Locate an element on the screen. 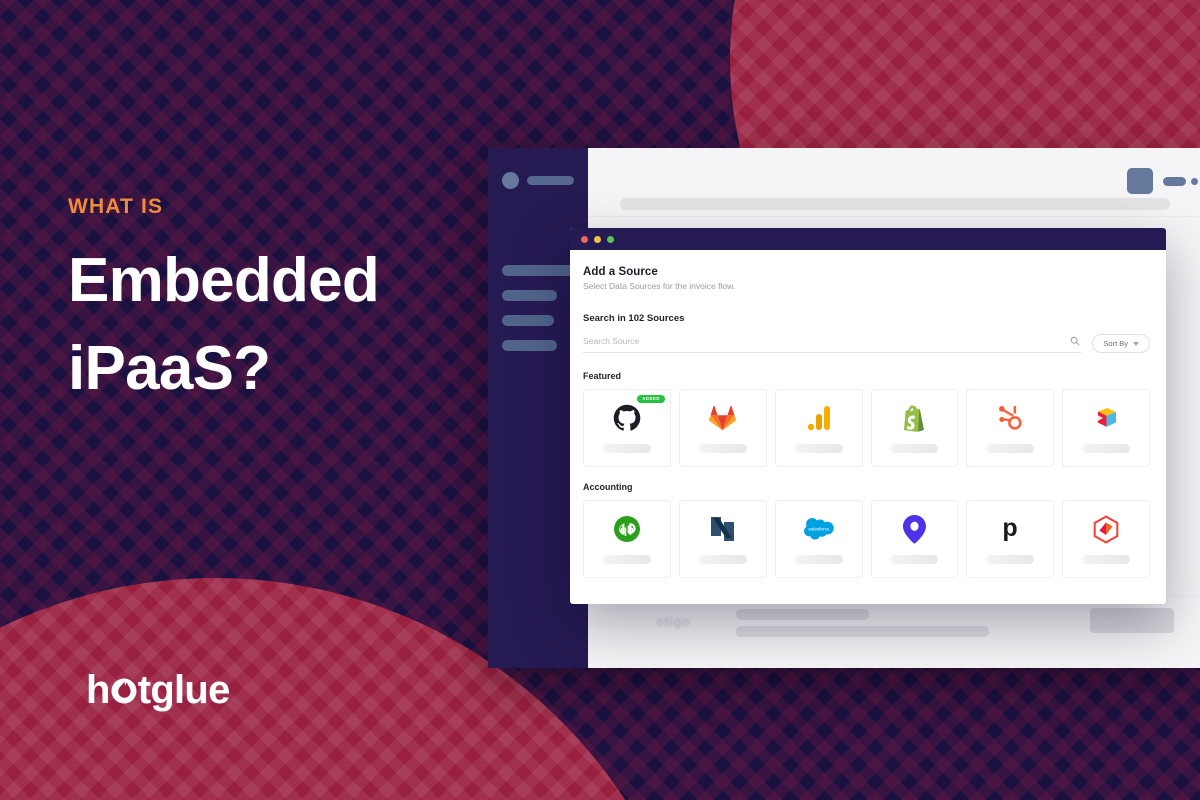 The height and width of the screenshot is (800, 1200). status-badge: ADDED is located at coordinates (651, 399).